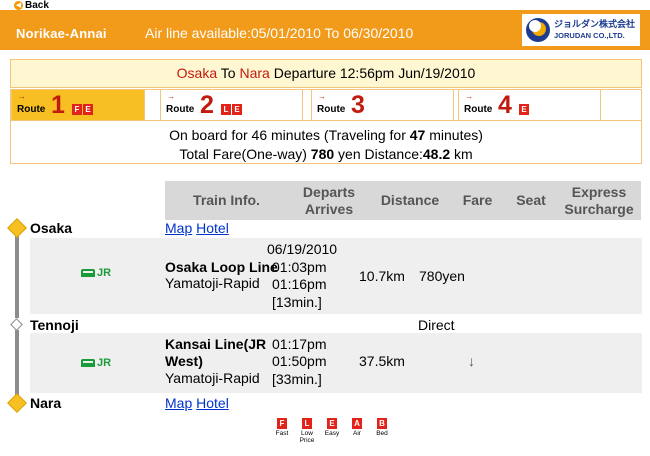 The image size is (650, 456). What do you see at coordinates (599, 191) in the screenshot?
I see `header-express: Express` at bounding box center [599, 191].